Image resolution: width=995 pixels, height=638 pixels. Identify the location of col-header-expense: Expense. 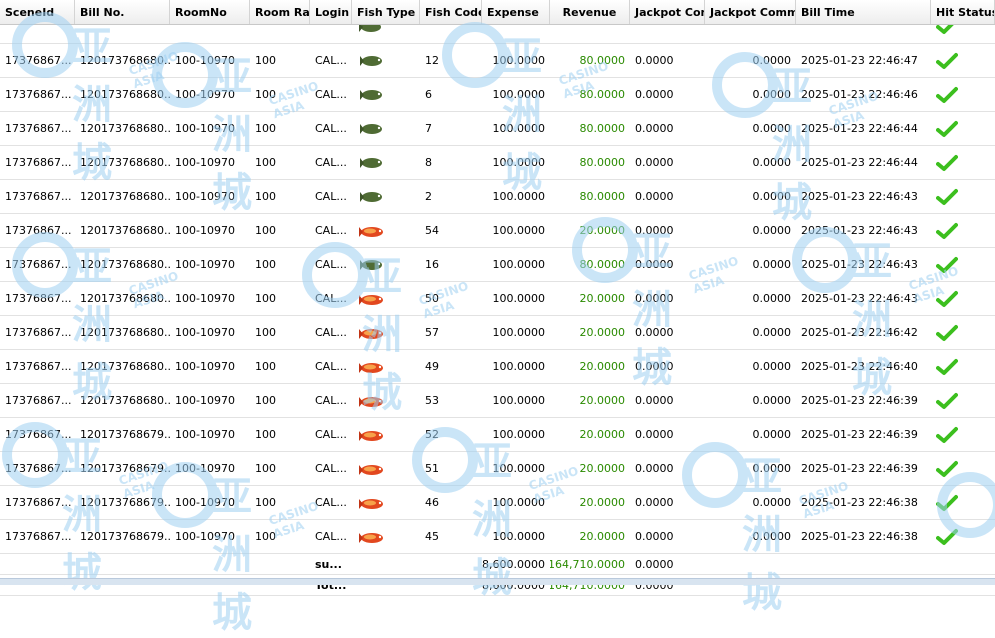
(516, 12).